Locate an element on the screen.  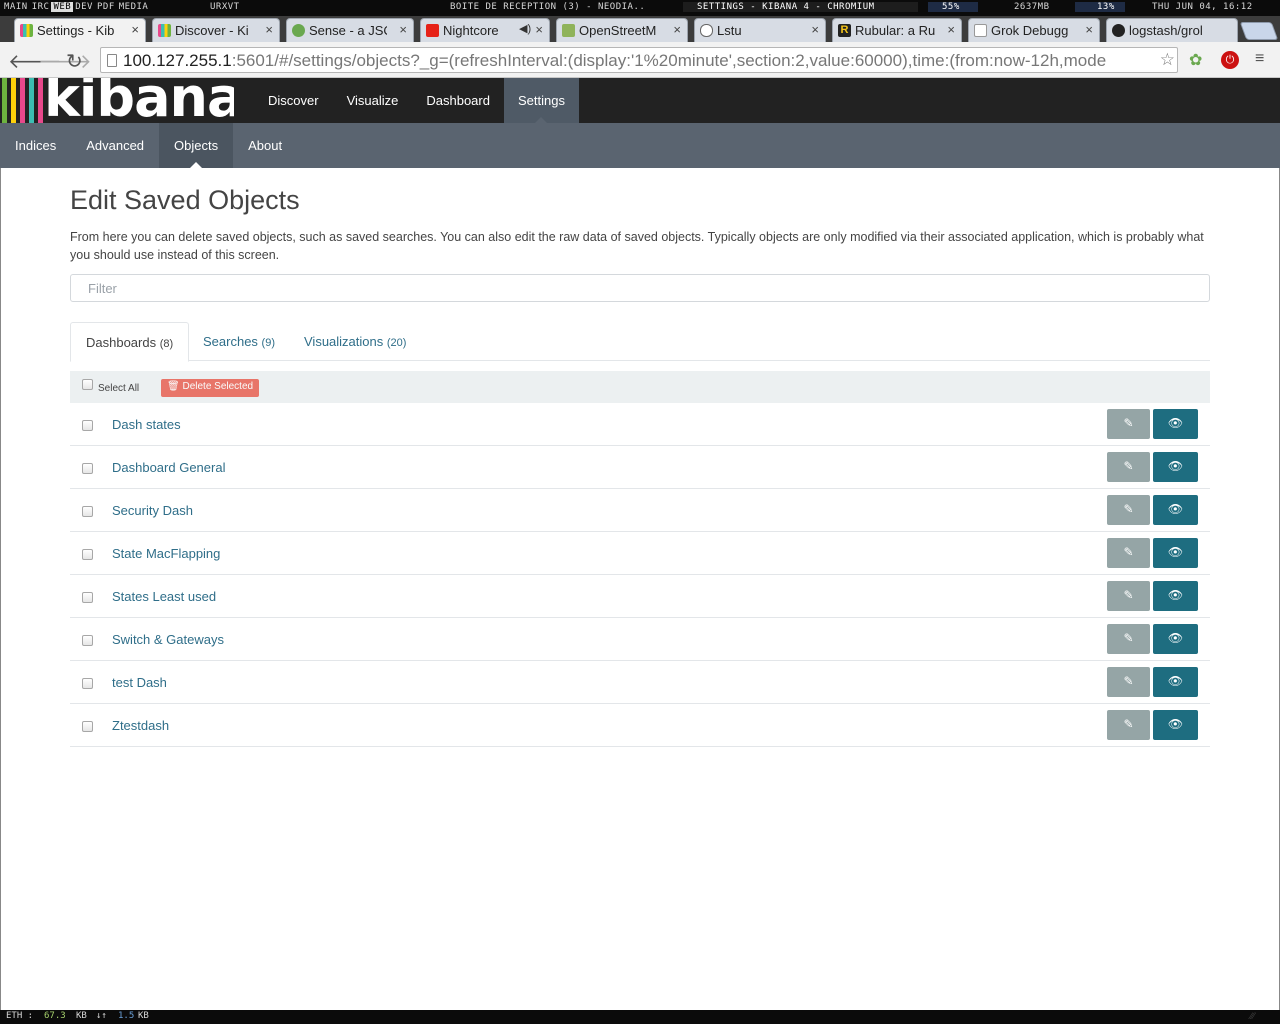
workspace-web: web is located at coordinates (62, 7).